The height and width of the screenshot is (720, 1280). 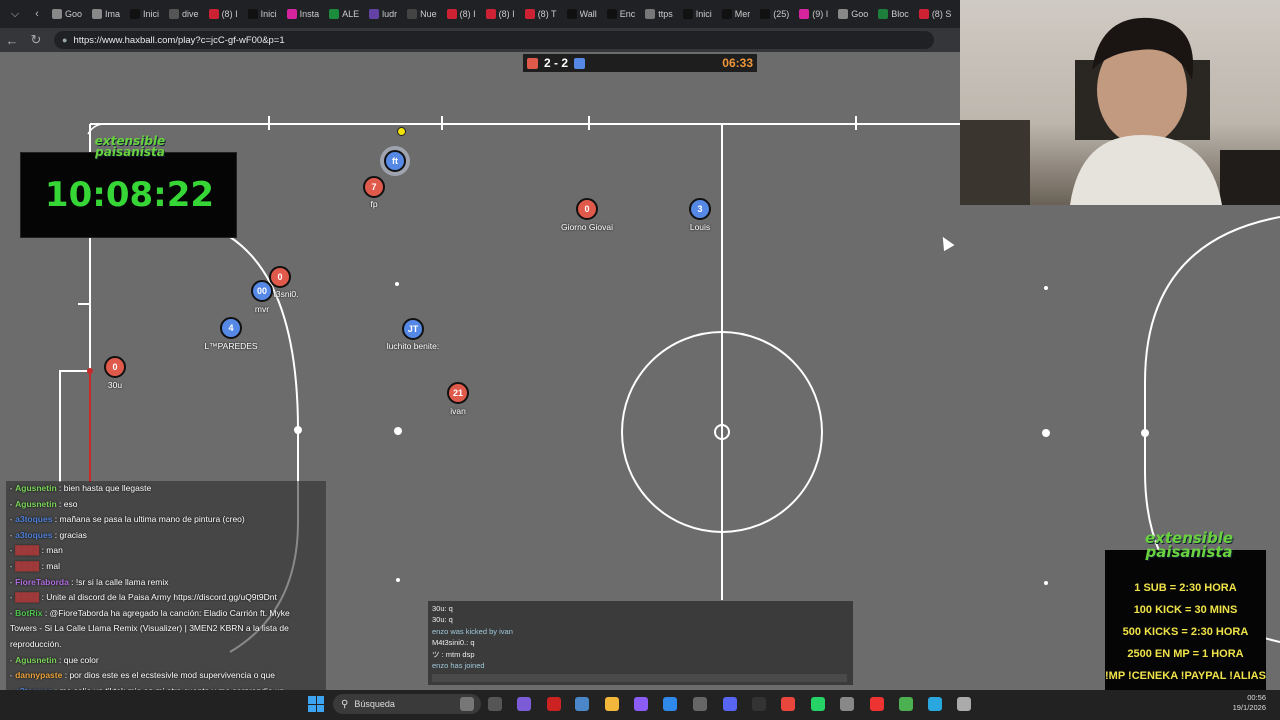 What do you see at coordinates (36, 40) in the screenshot?
I see `reload-button: ↻` at bounding box center [36, 40].